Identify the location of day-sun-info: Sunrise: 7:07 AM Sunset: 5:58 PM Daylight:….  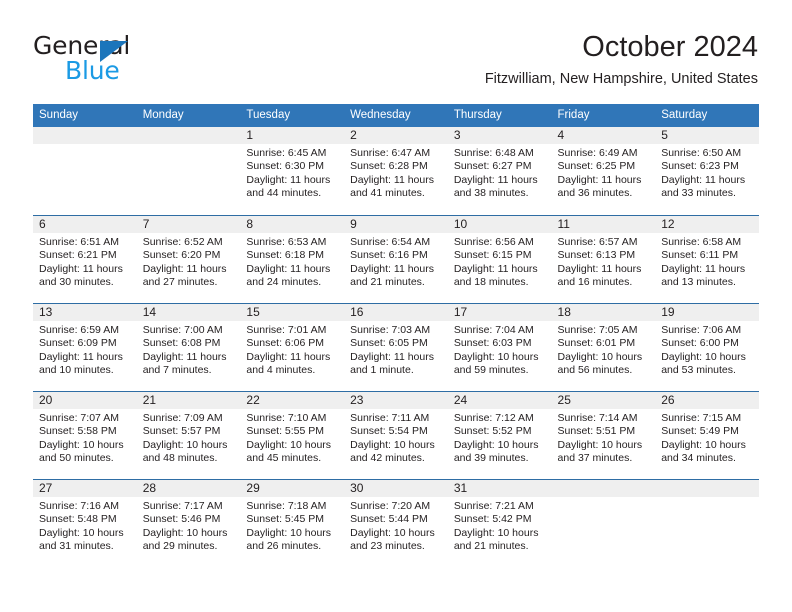
(85, 437).